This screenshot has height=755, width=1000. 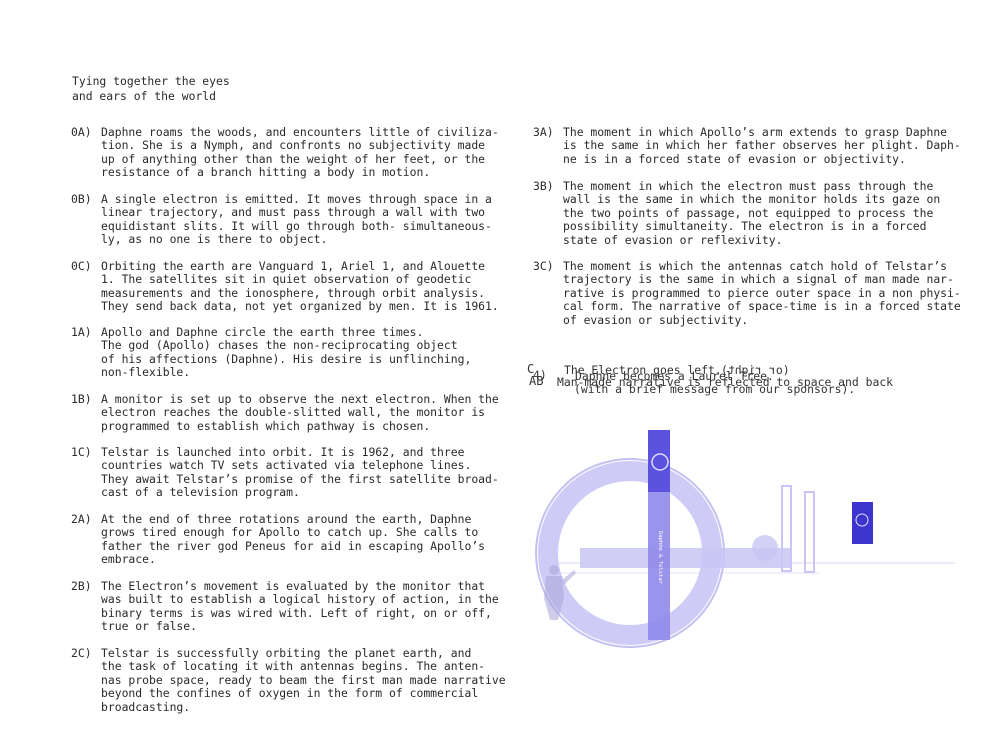 I want to click on entry-label: 2B), so click(x=81, y=586).